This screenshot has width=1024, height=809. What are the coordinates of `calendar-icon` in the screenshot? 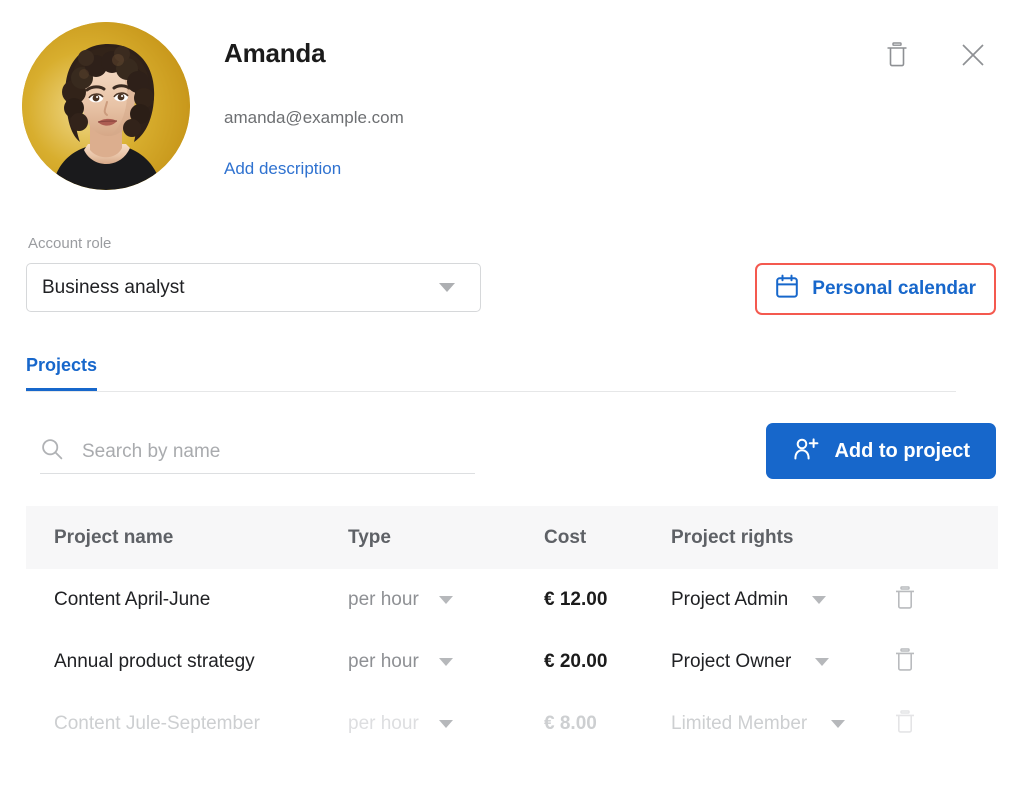 It's located at (787, 289).